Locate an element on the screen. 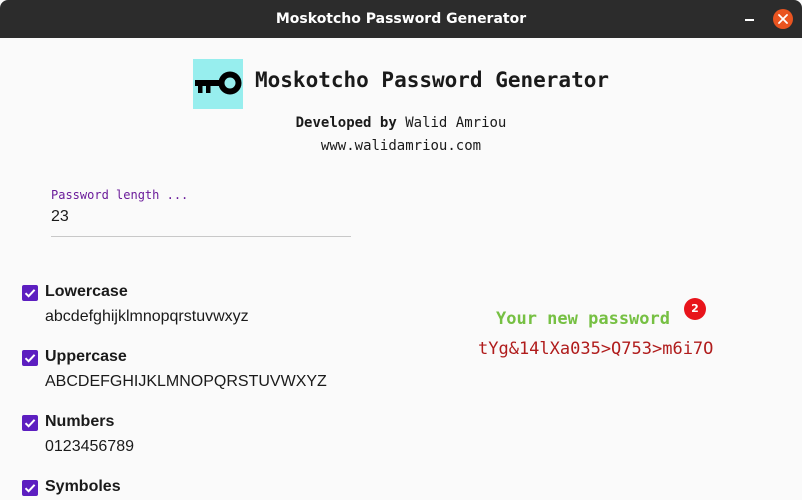 This screenshot has height=500, width=802. password-length-input is located at coordinates (201, 217).